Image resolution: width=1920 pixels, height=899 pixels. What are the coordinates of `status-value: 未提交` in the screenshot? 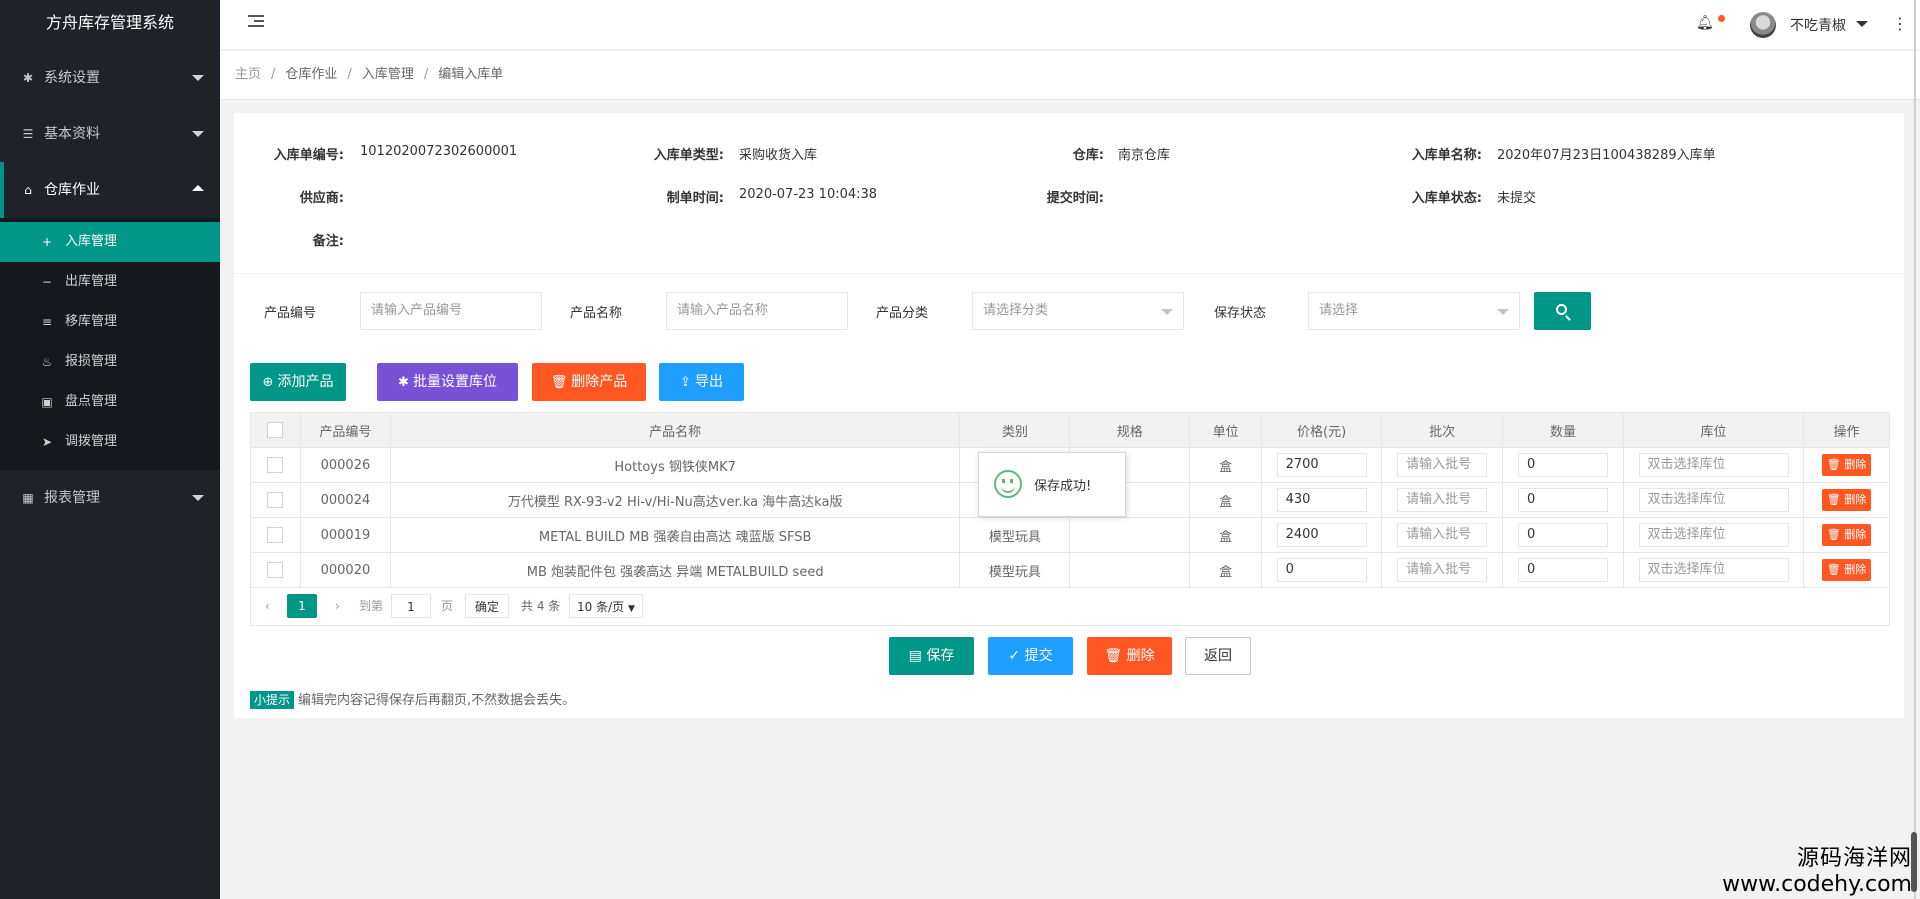 It's located at (1517, 198).